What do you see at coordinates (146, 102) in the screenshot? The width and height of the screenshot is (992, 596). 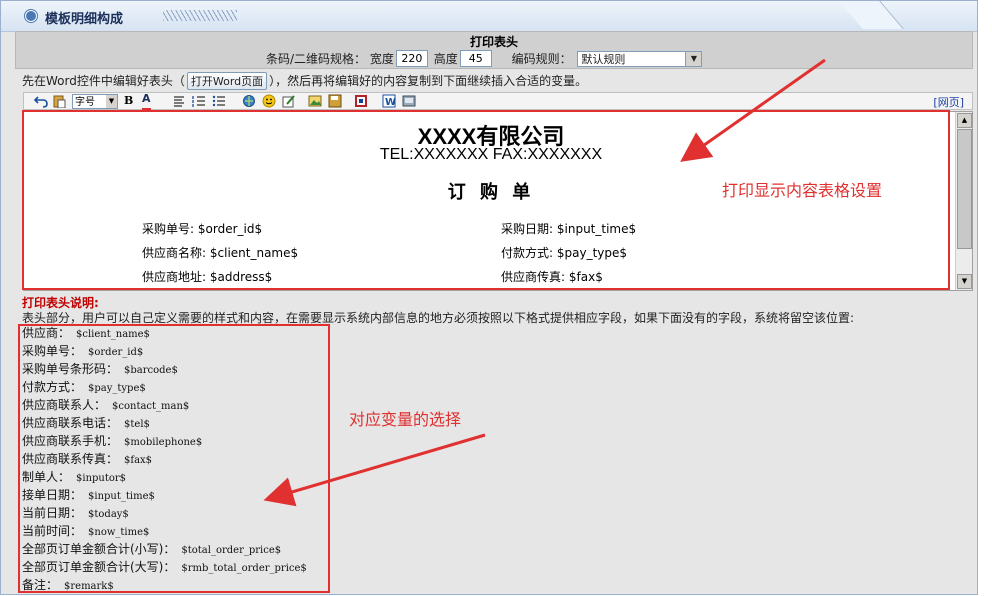 I see `font-color-icon: A` at bounding box center [146, 102].